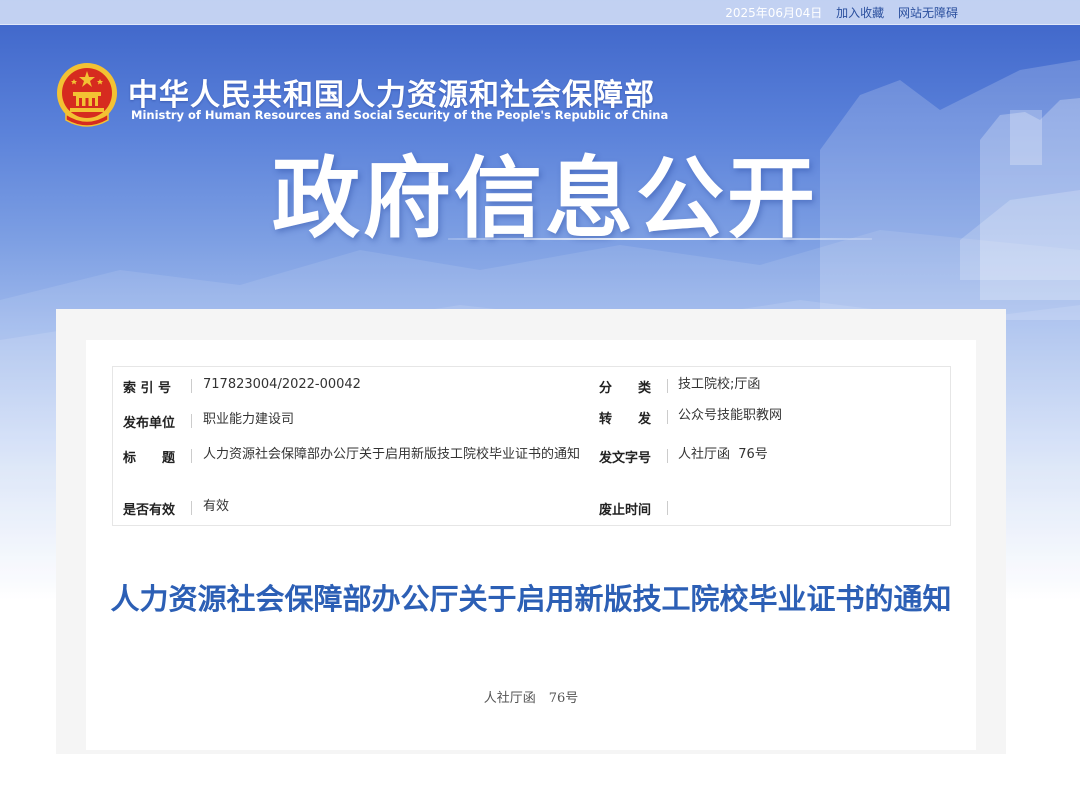 The image size is (1080, 807). Describe the element at coordinates (723, 454) in the screenshot. I see `doc-no-value: 人社厅函 76号` at that location.